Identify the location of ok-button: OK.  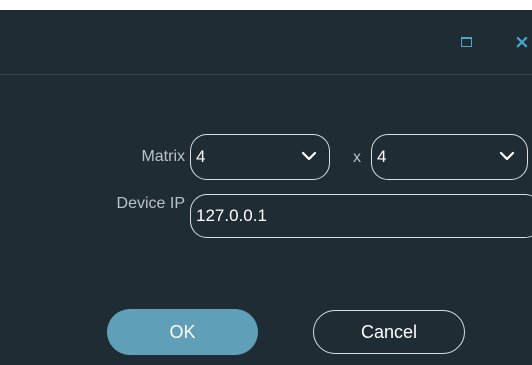
(182, 332).